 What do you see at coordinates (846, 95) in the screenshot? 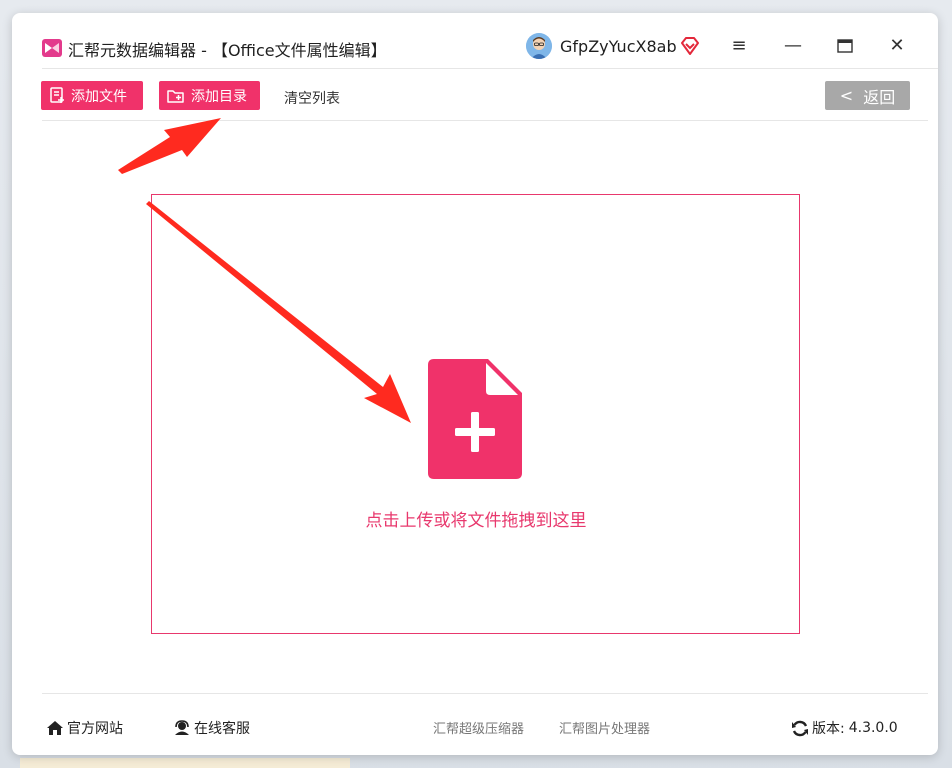
I see `chevron-left-icon: <` at bounding box center [846, 95].